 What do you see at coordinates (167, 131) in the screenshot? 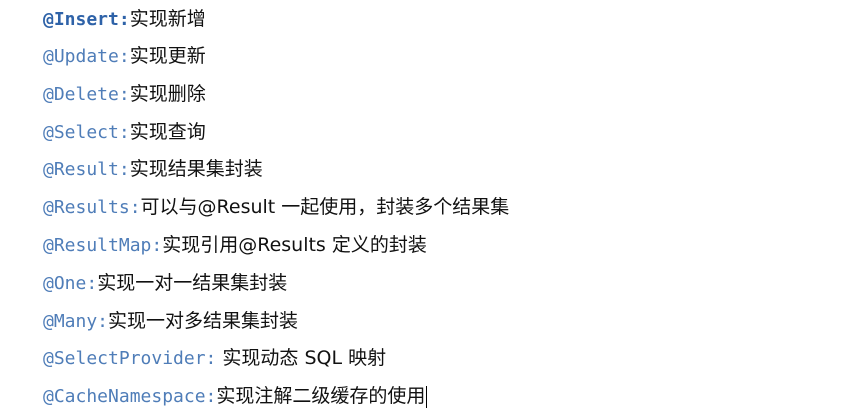
I see `annotation-description: 实现查询` at bounding box center [167, 131].